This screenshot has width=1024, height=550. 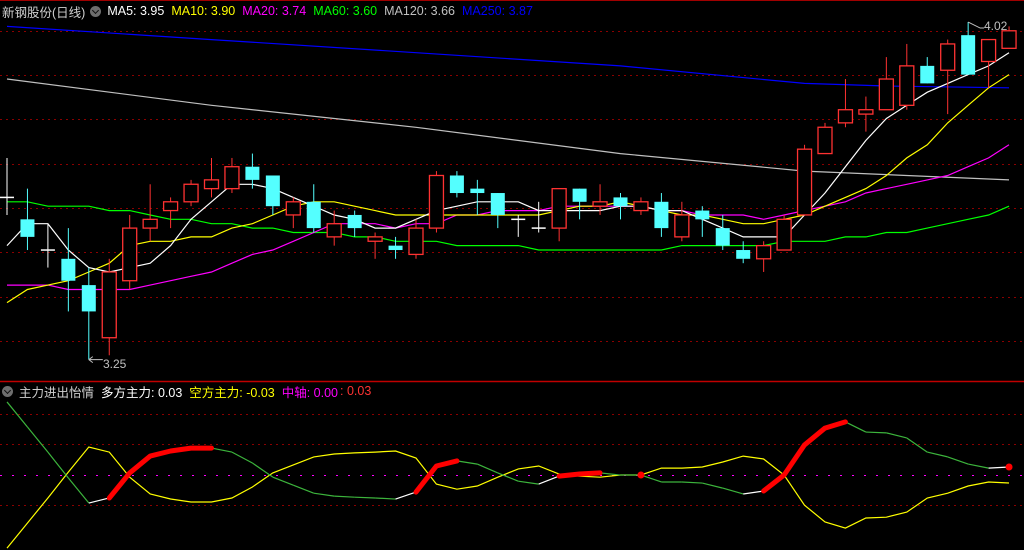 I want to click on ma60-label: MA60: 3.60, so click(x=345, y=11).